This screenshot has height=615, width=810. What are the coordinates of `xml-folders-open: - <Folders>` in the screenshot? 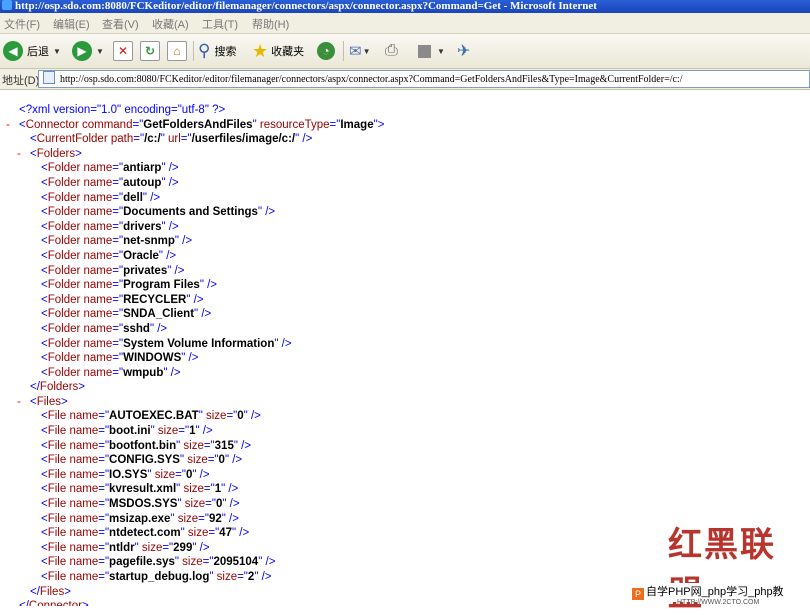 It's located at (405, 154).